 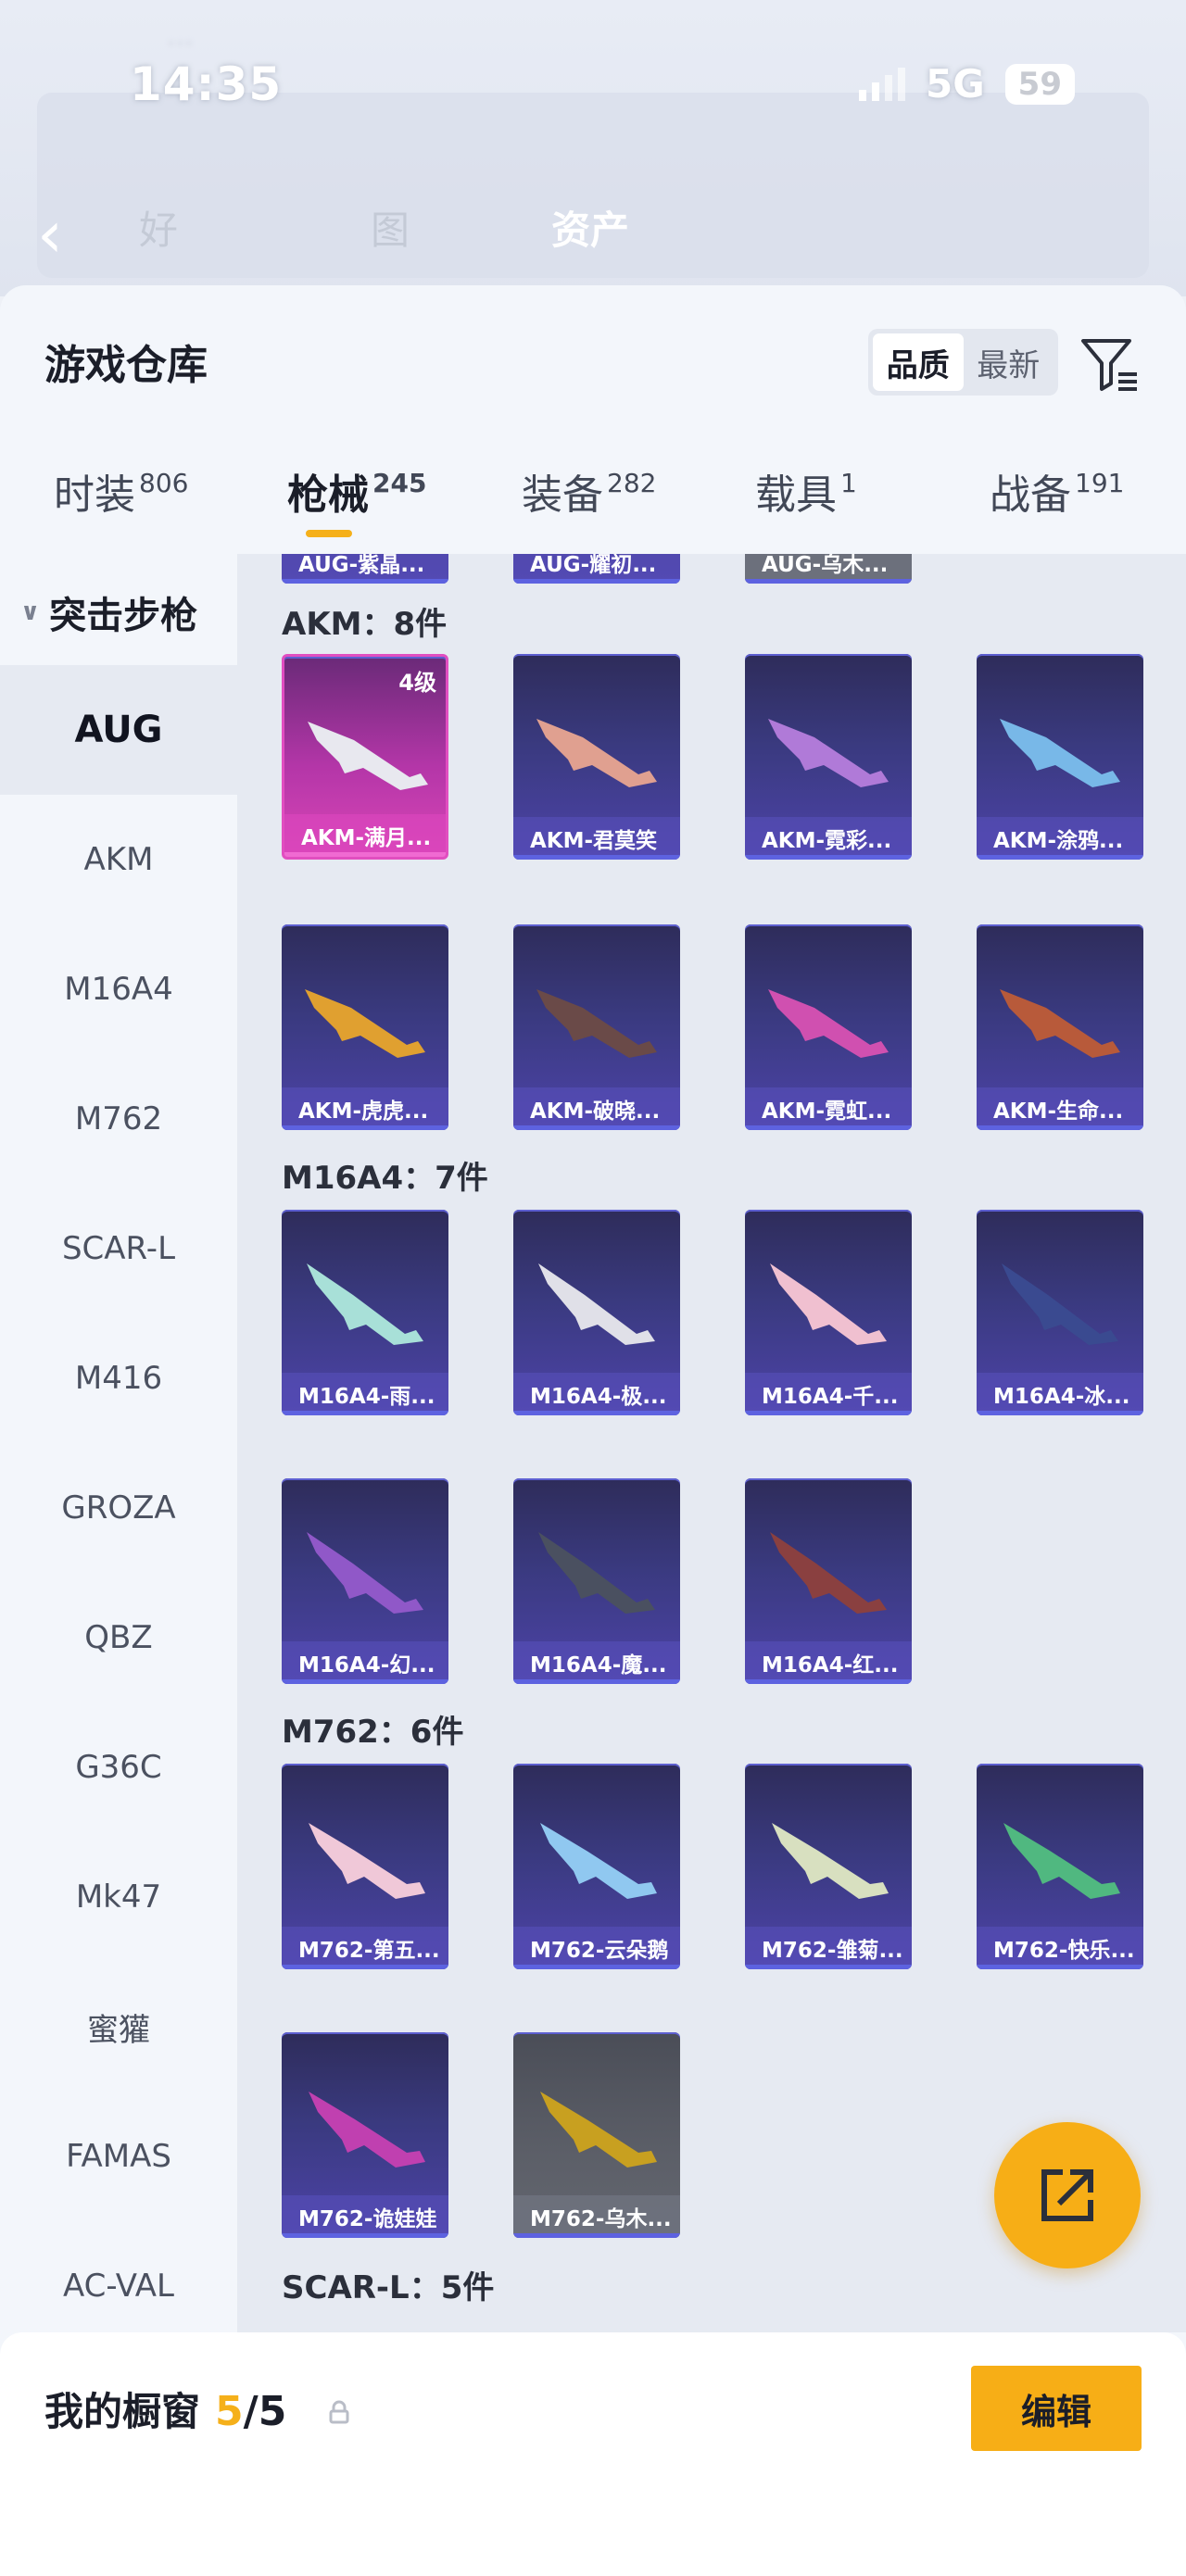 I want to click on sidebar-item-groza: GROZA, so click(x=118, y=1508).